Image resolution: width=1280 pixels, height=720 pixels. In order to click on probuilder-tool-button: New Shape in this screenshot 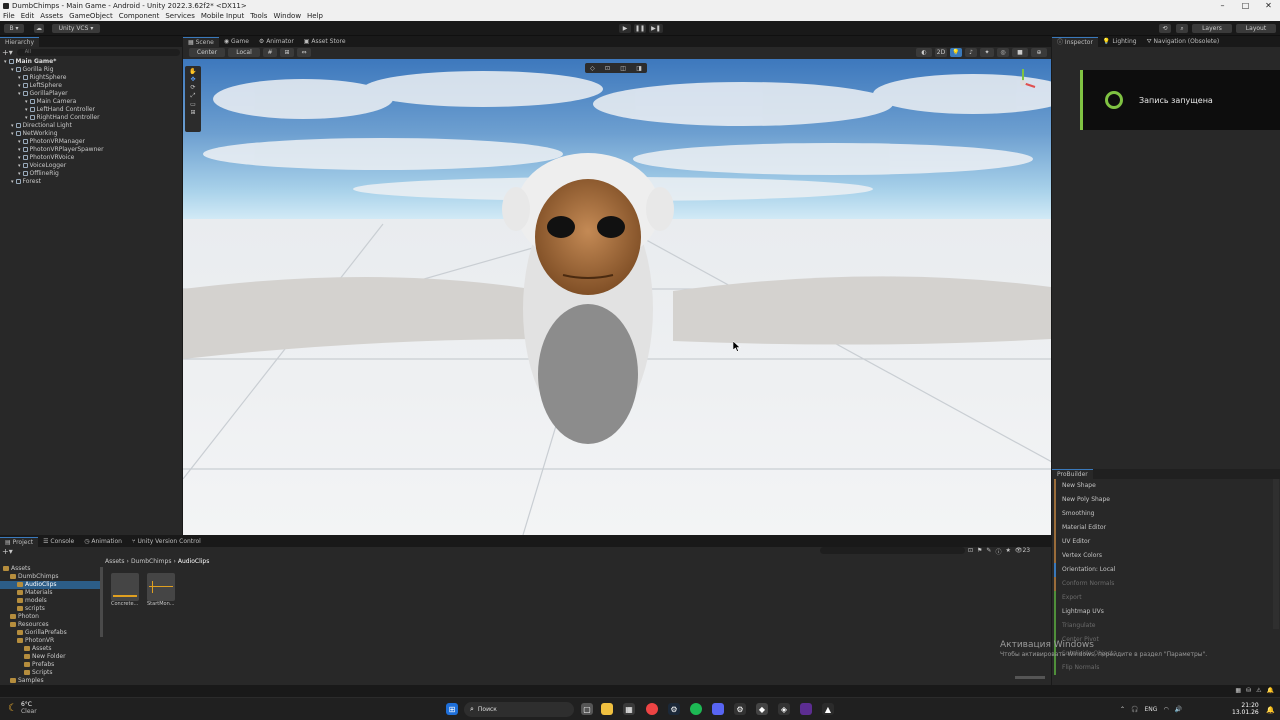, I will do `click(1163, 486)`.